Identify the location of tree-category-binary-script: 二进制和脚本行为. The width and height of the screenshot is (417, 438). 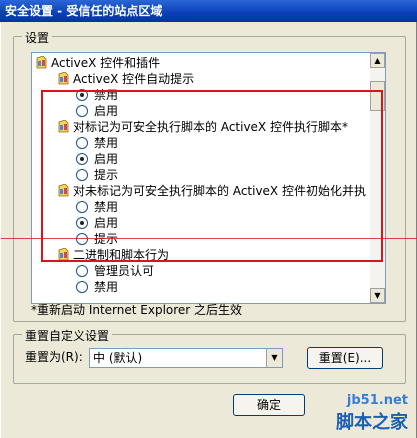
(113, 255).